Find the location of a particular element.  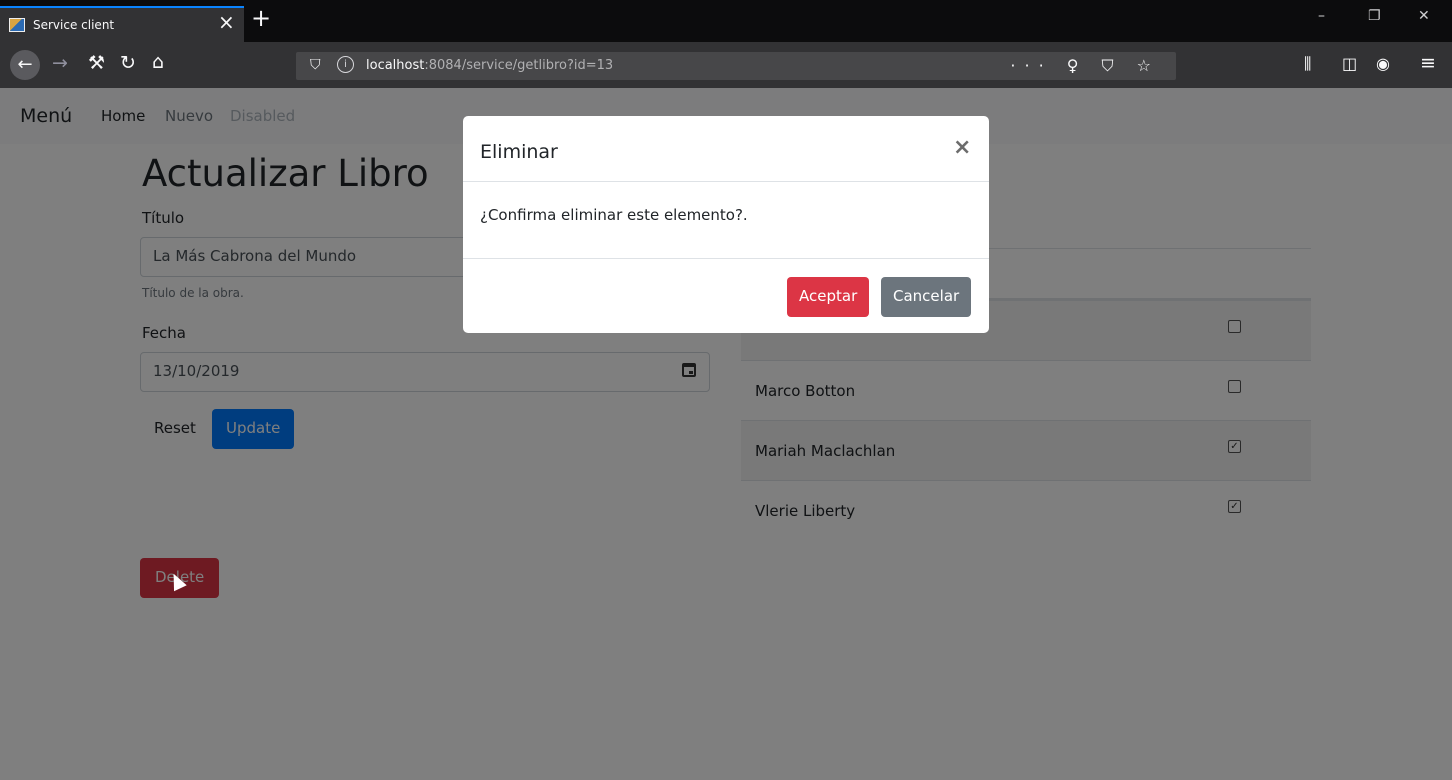

accept-button: Aceptar is located at coordinates (828, 297).